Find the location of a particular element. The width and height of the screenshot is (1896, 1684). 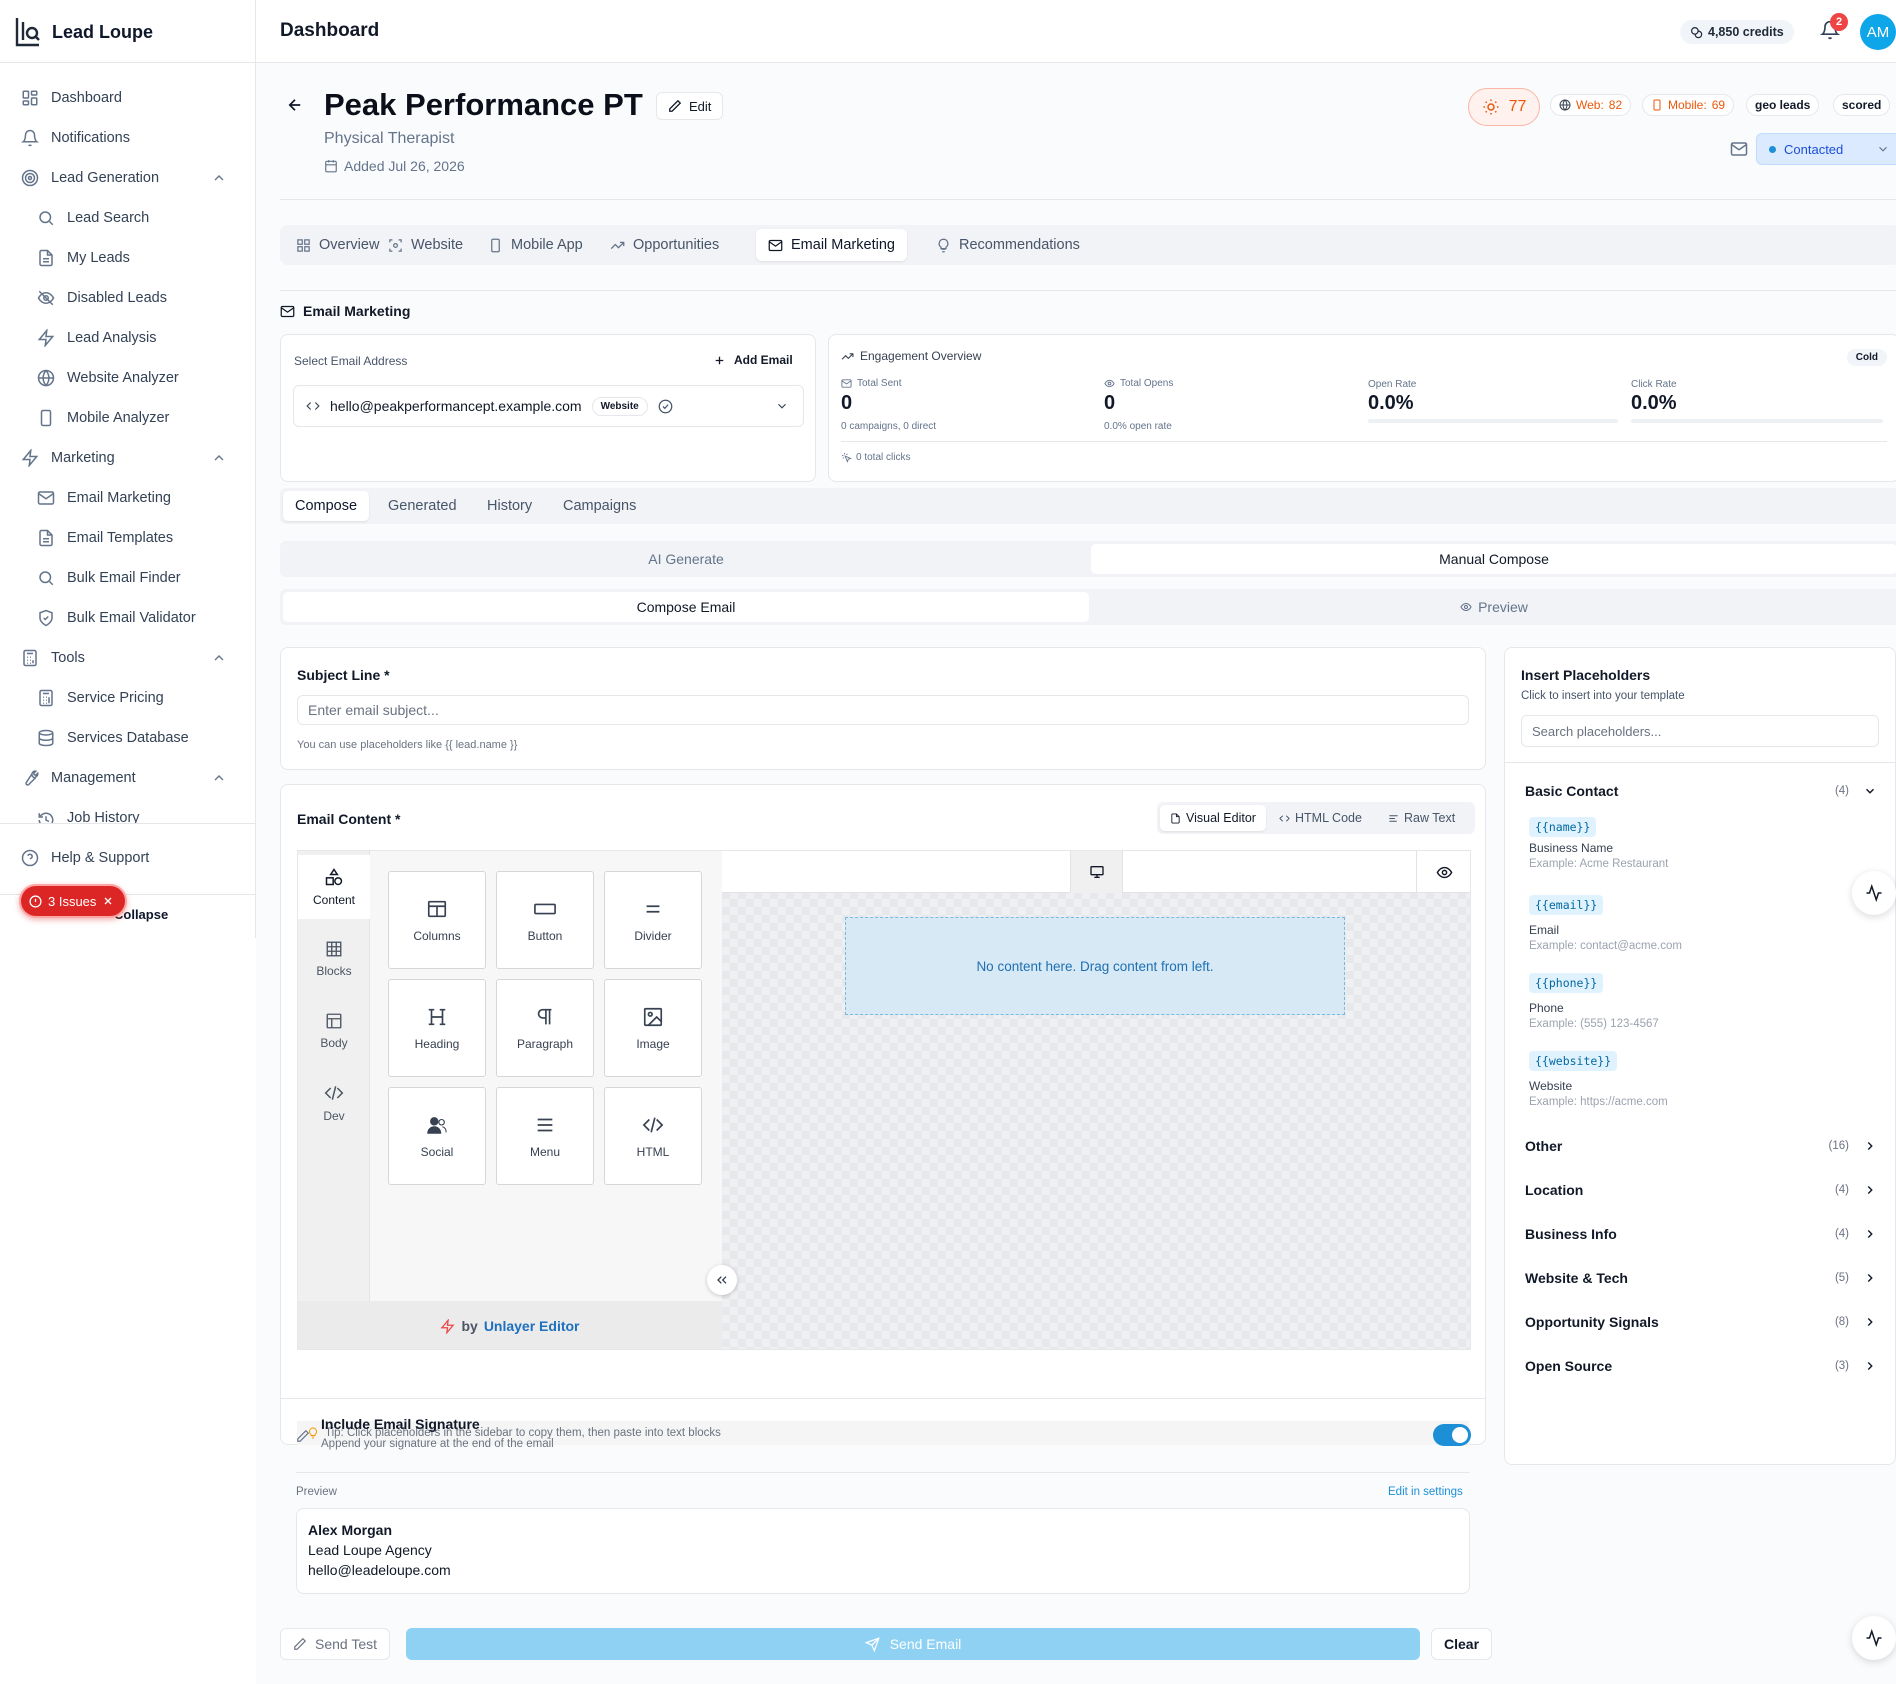

sidebar-item-marketing: Marketing is located at coordinates (127, 458).